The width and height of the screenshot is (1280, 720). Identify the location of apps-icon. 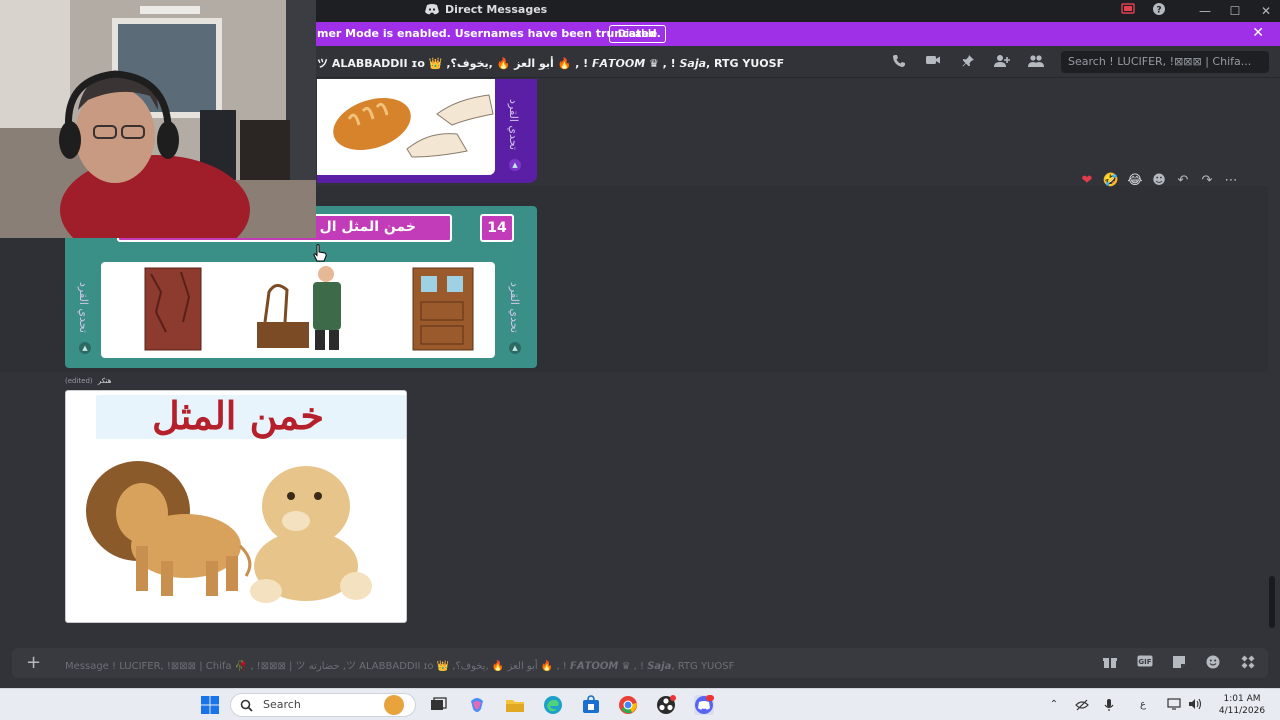
(1248, 663).